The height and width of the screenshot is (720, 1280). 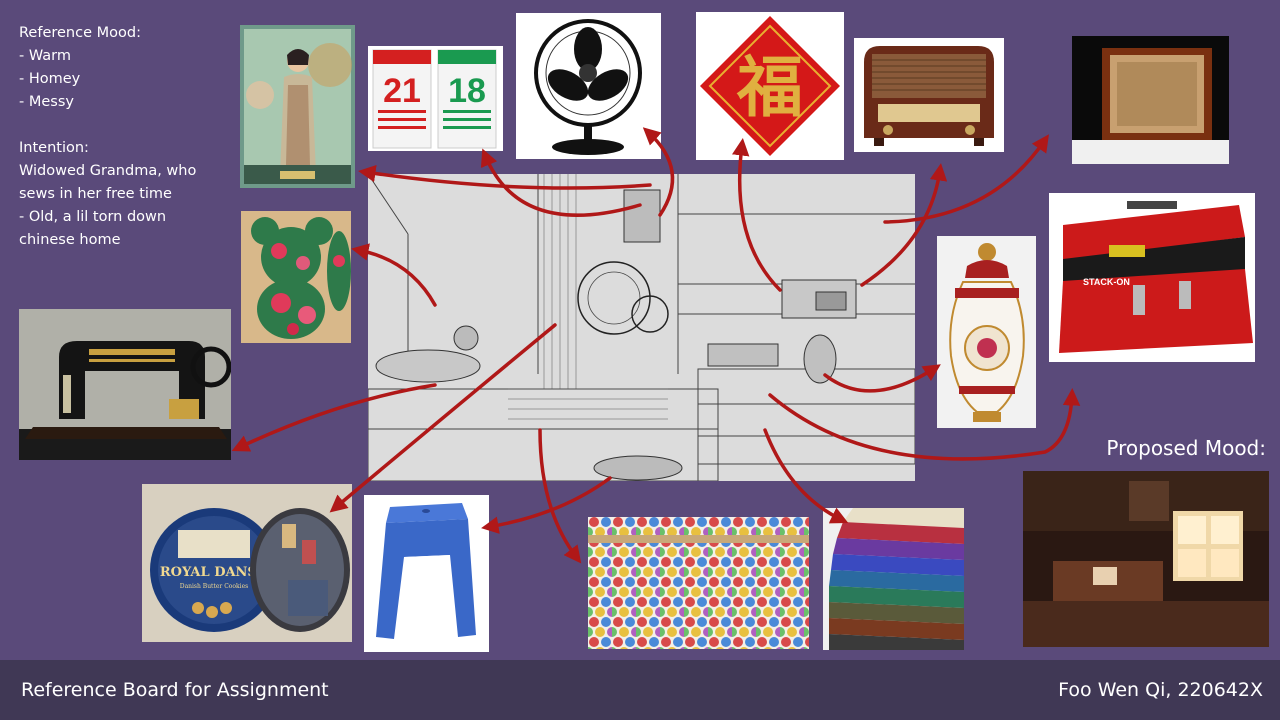 What do you see at coordinates (467, 91) in the screenshot?
I see `calendar-day-right: 18` at bounding box center [467, 91].